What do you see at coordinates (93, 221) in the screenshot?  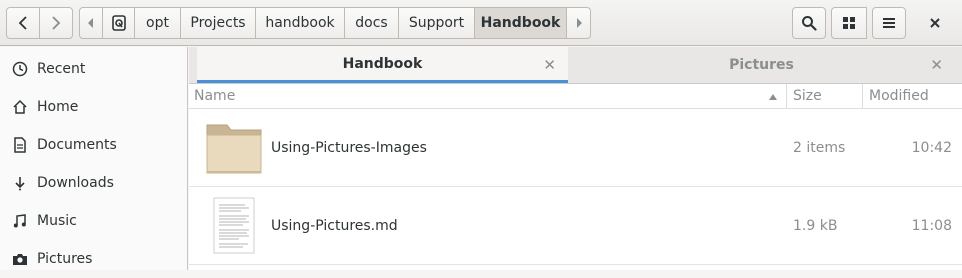 I see `sidebar-item-music: Music` at bounding box center [93, 221].